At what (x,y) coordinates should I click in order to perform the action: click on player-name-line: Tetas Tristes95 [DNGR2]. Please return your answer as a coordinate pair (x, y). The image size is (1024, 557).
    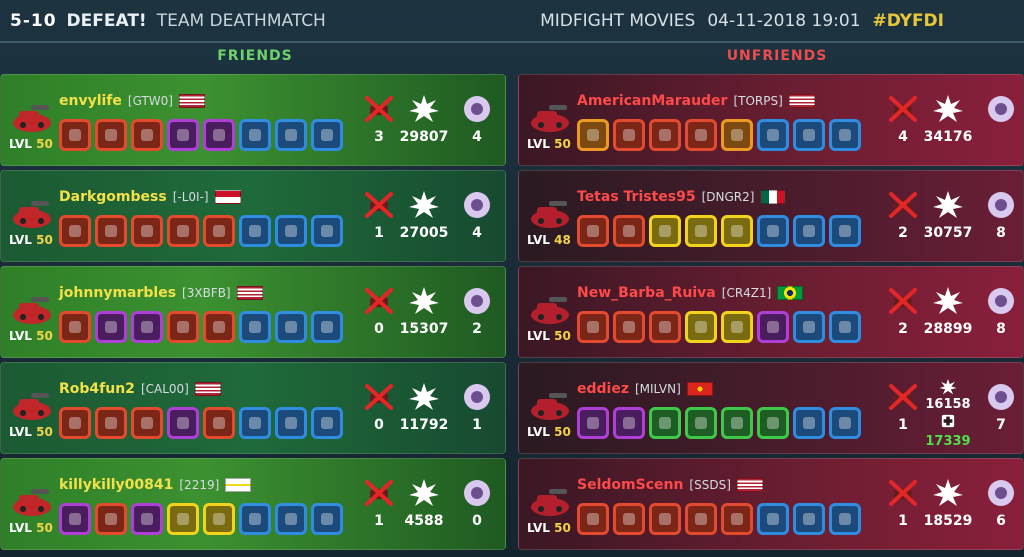
    Looking at the image, I should click on (682, 197).